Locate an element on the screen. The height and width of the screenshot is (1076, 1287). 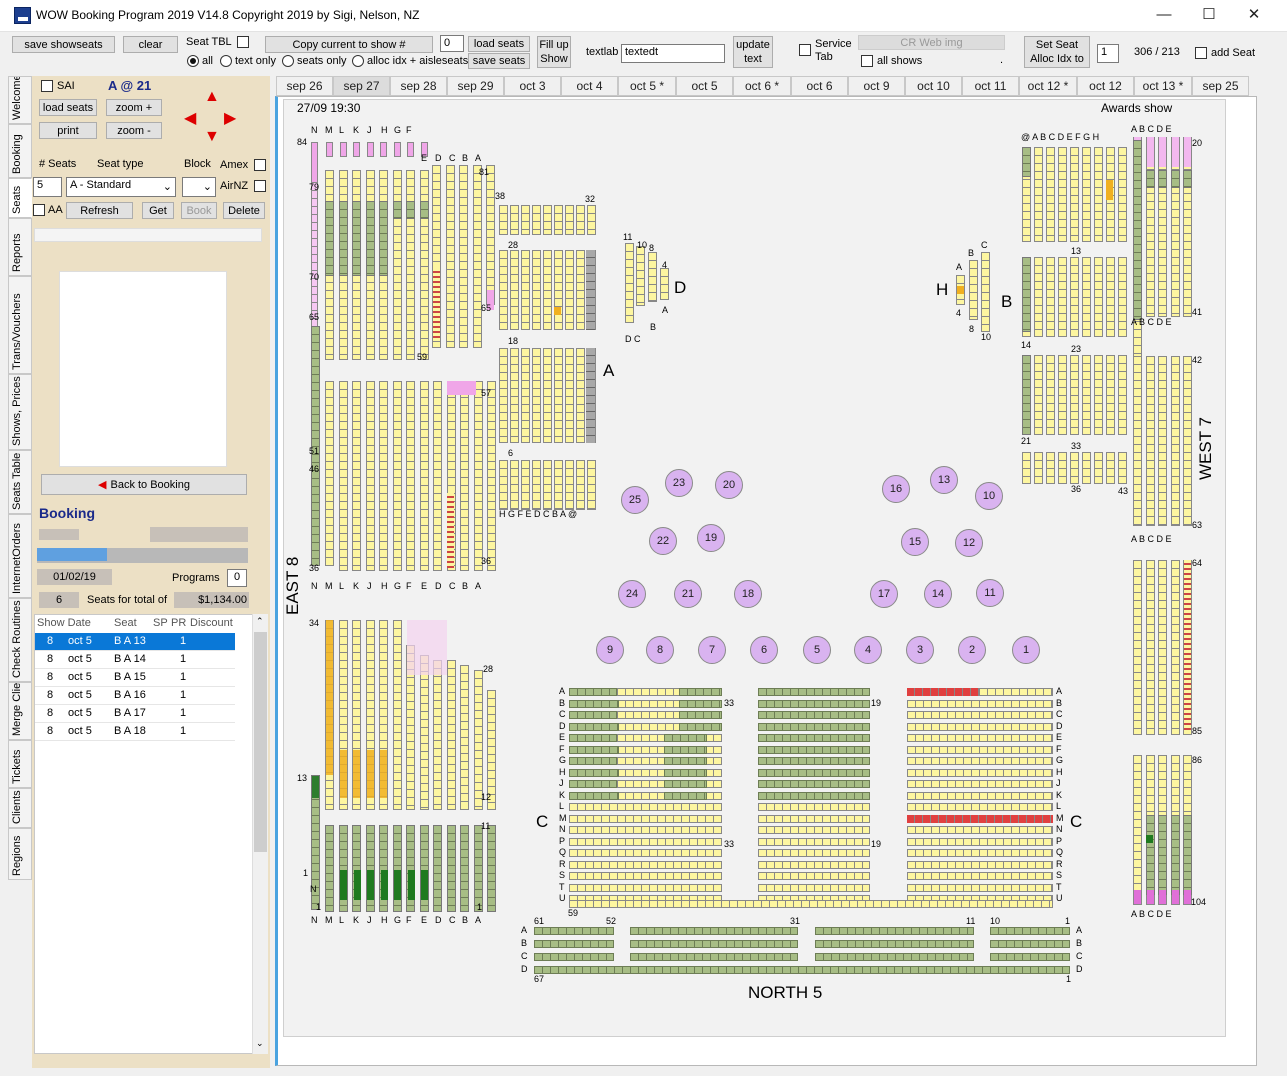
clear-button: clear is located at coordinates (150, 44).